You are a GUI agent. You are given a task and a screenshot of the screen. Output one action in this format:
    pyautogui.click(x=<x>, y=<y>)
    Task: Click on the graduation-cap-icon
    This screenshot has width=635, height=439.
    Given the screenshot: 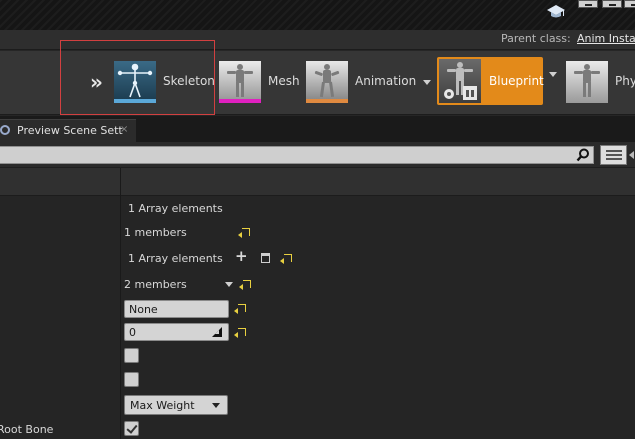 What is the action you would take?
    pyautogui.click(x=556, y=12)
    